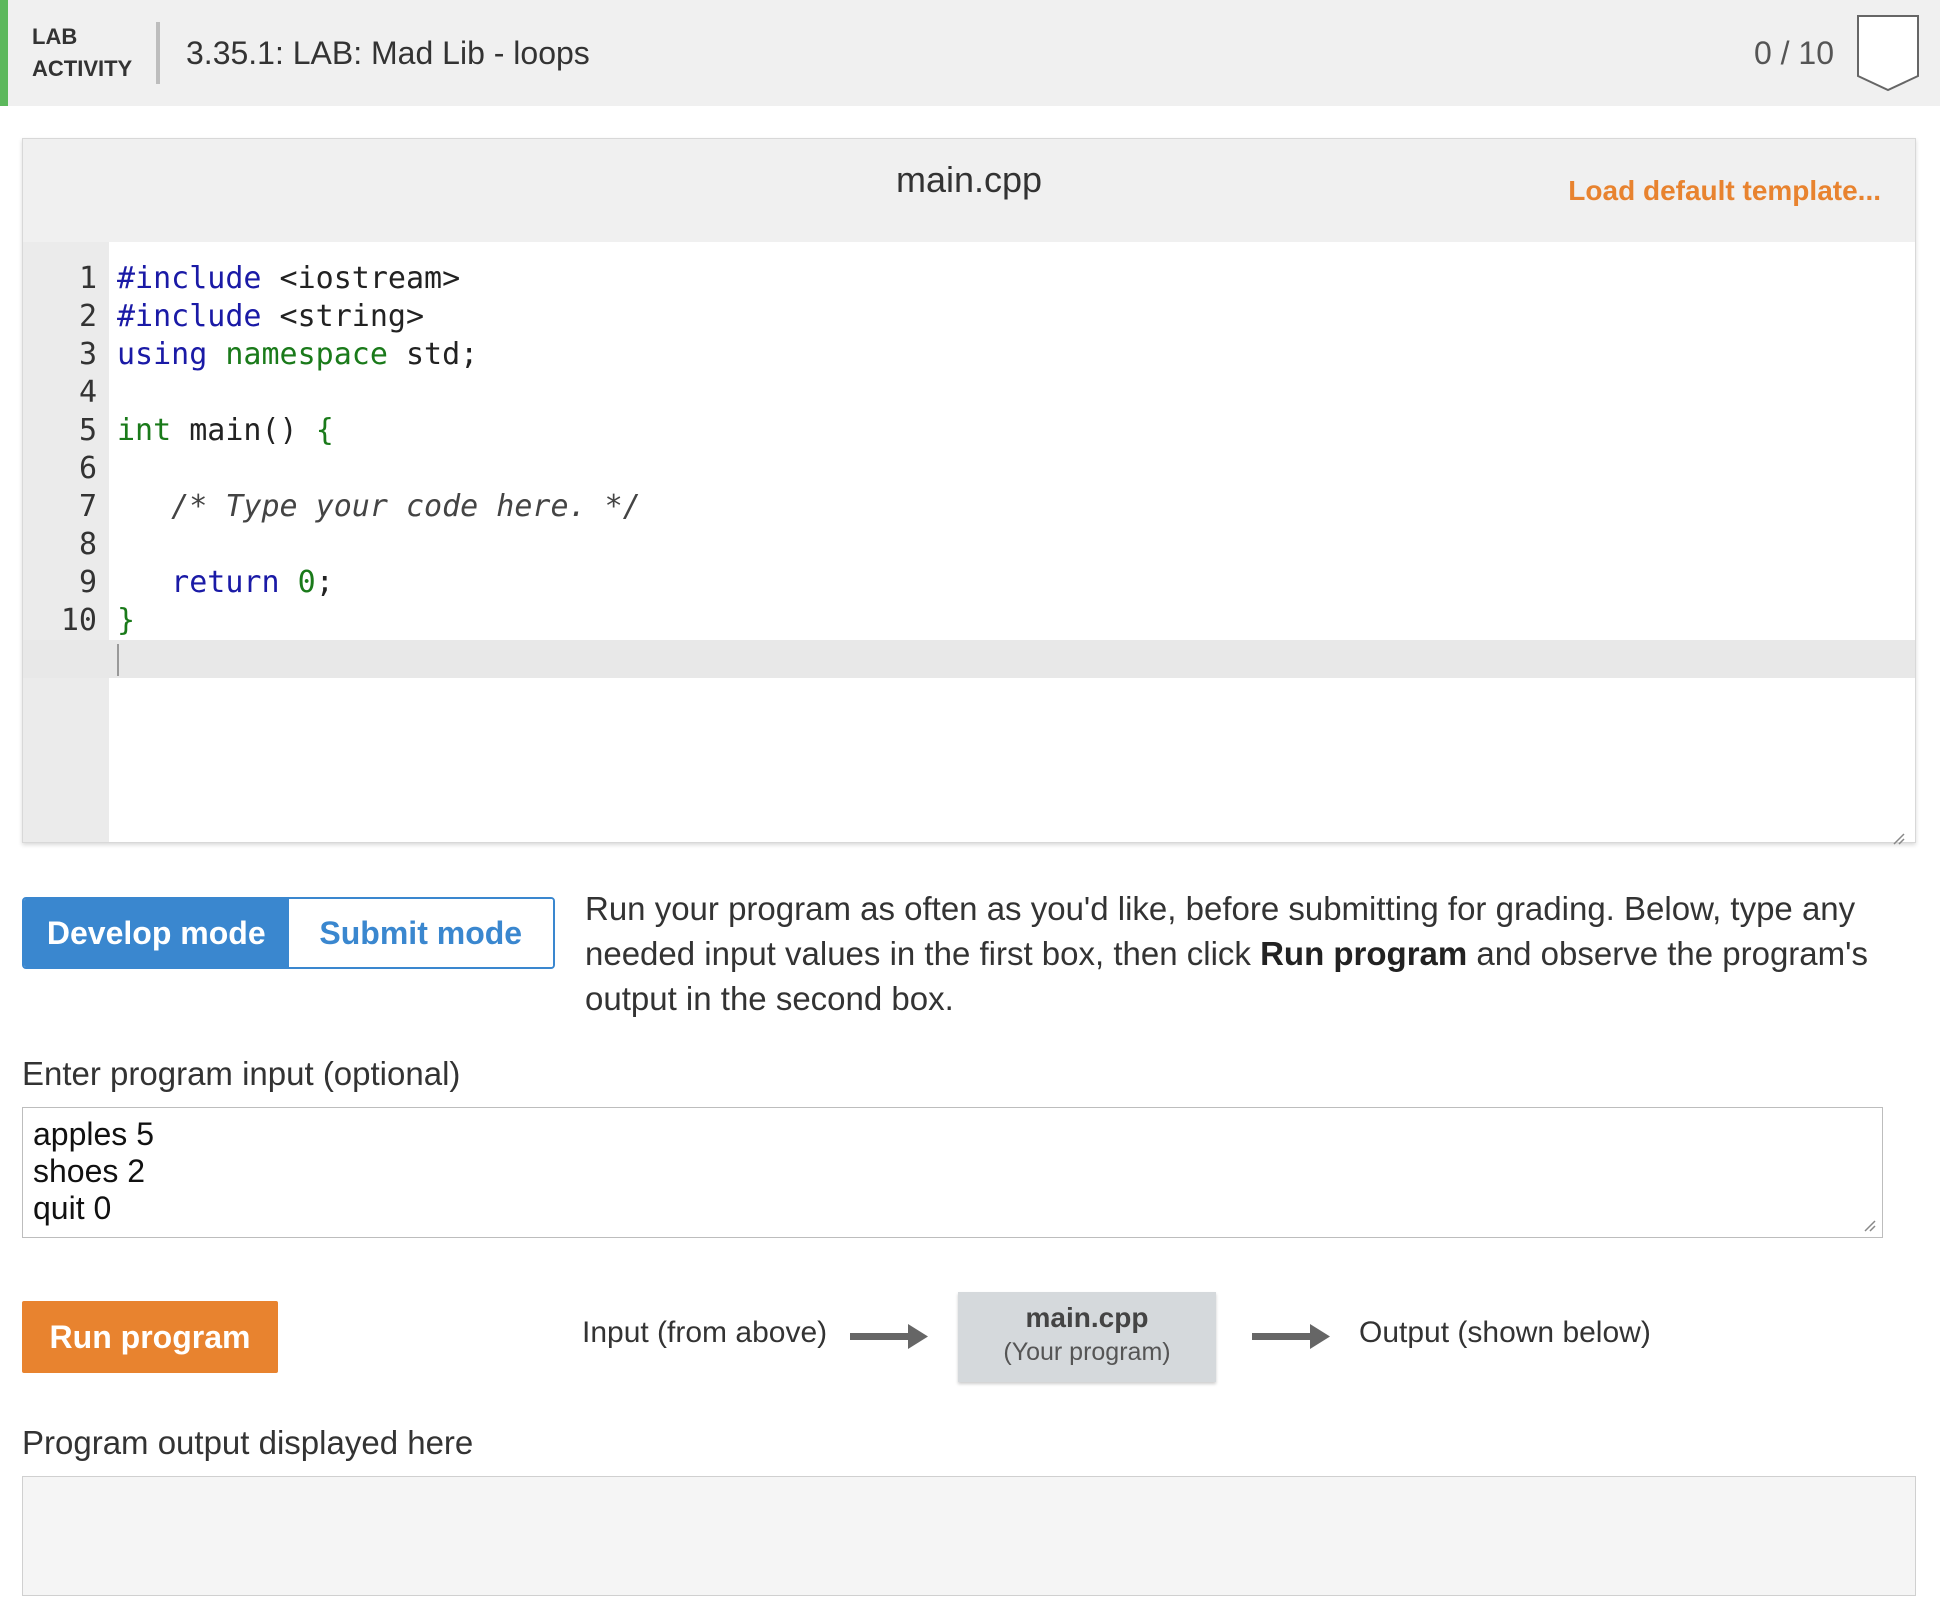 The image size is (1940, 1601). Describe the element at coordinates (1012, 431) in the screenshot. I see `code-line-5: int main() {` at that location.